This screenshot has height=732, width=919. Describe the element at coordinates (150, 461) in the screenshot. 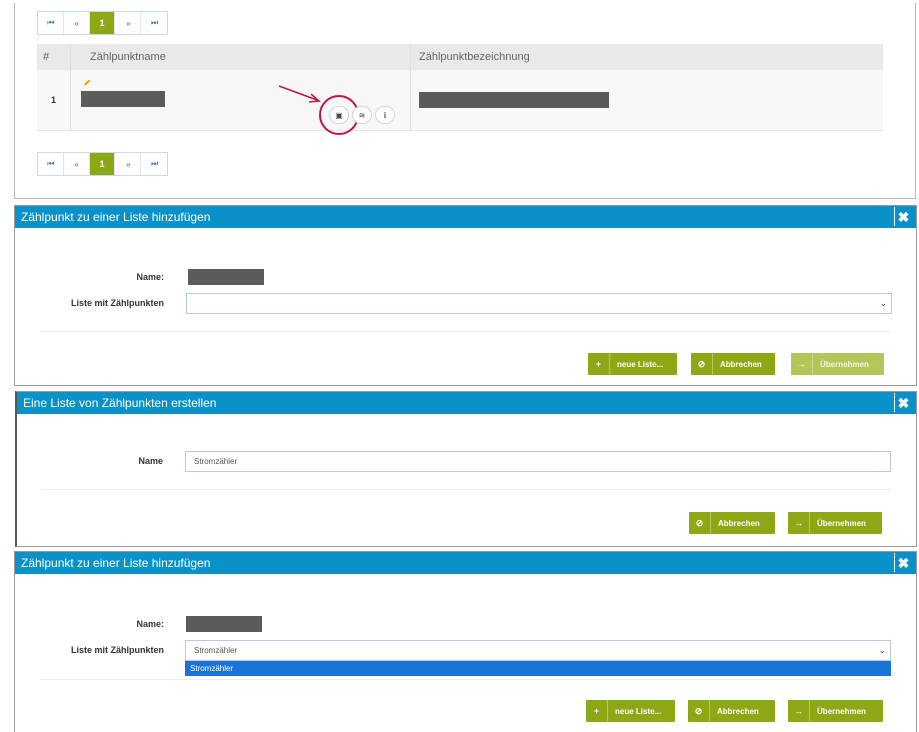

I see `name-label: Name` at that location.